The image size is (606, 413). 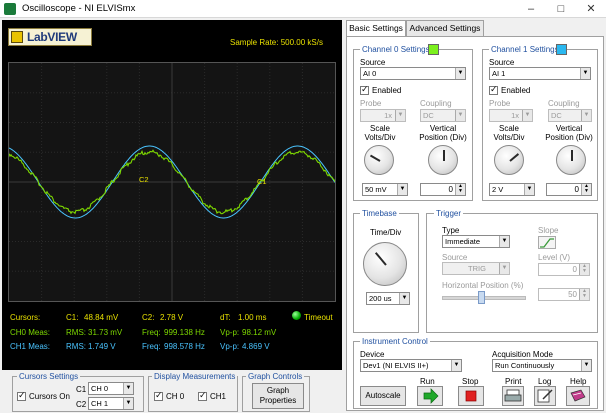 What do you see at coordinates (278, 396) in the screenshot?
I see `graph-properties-button: Graph Properties` at bounding box center [278, 396].